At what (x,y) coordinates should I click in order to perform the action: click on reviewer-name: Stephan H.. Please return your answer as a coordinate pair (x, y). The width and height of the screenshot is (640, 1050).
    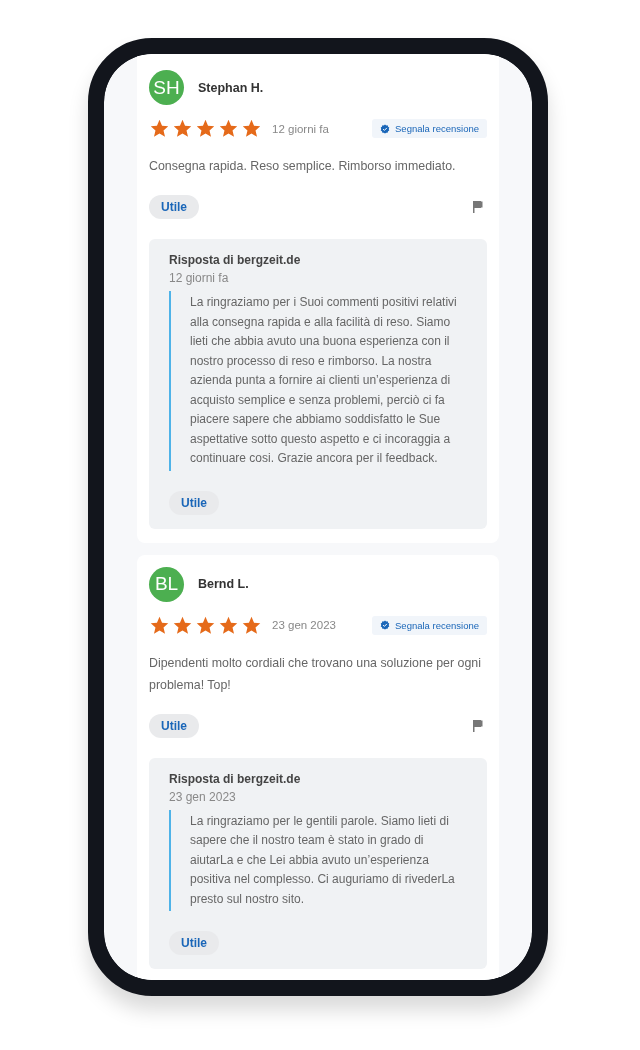
    Looking at the image, I should click on (231, 87).